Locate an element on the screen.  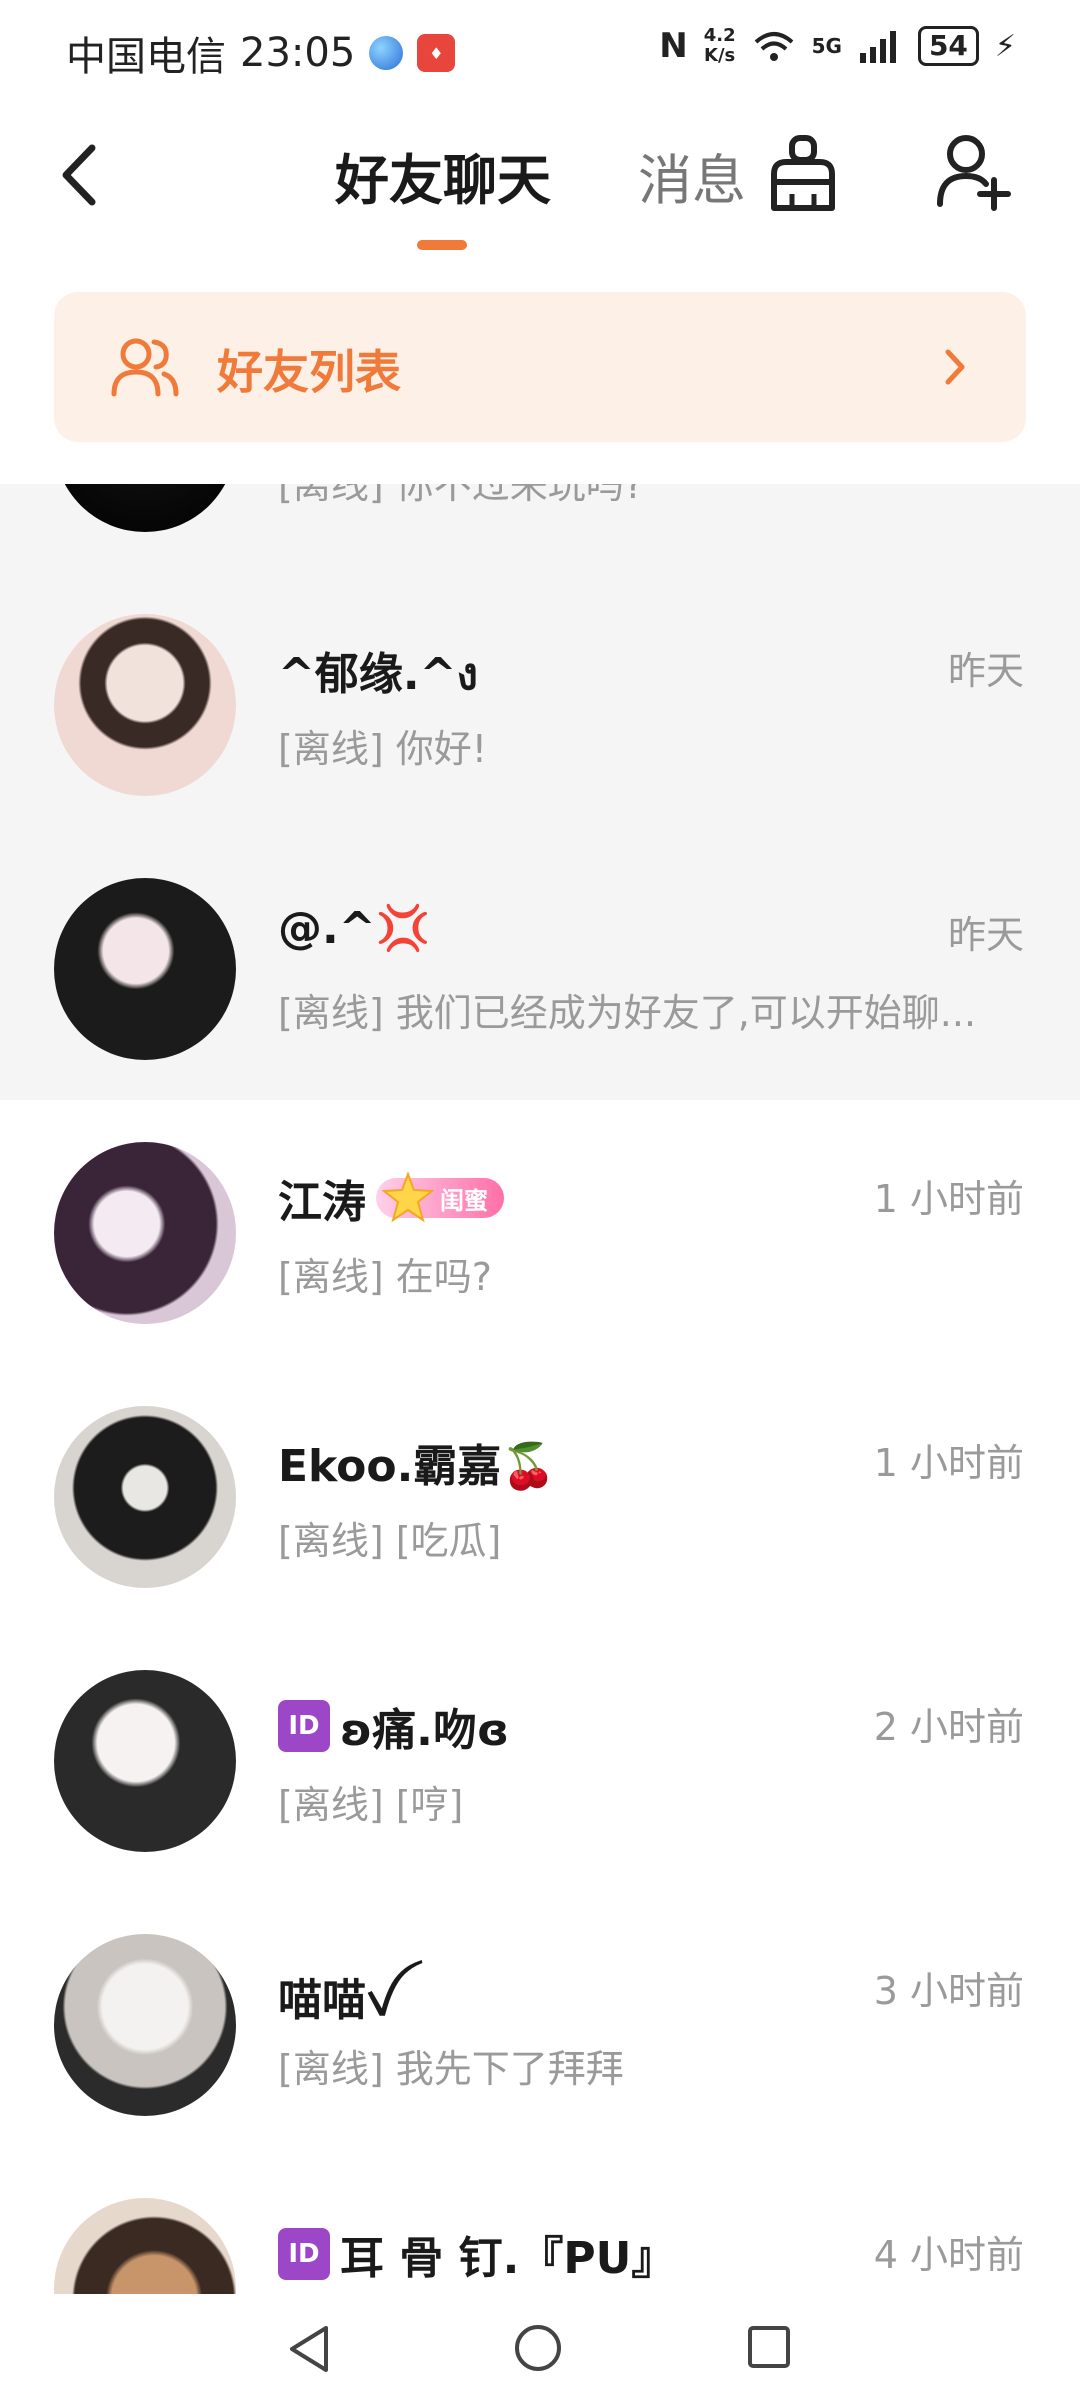
tab-friend-chat: 好友聊天 is located at coordinates (443, 175).